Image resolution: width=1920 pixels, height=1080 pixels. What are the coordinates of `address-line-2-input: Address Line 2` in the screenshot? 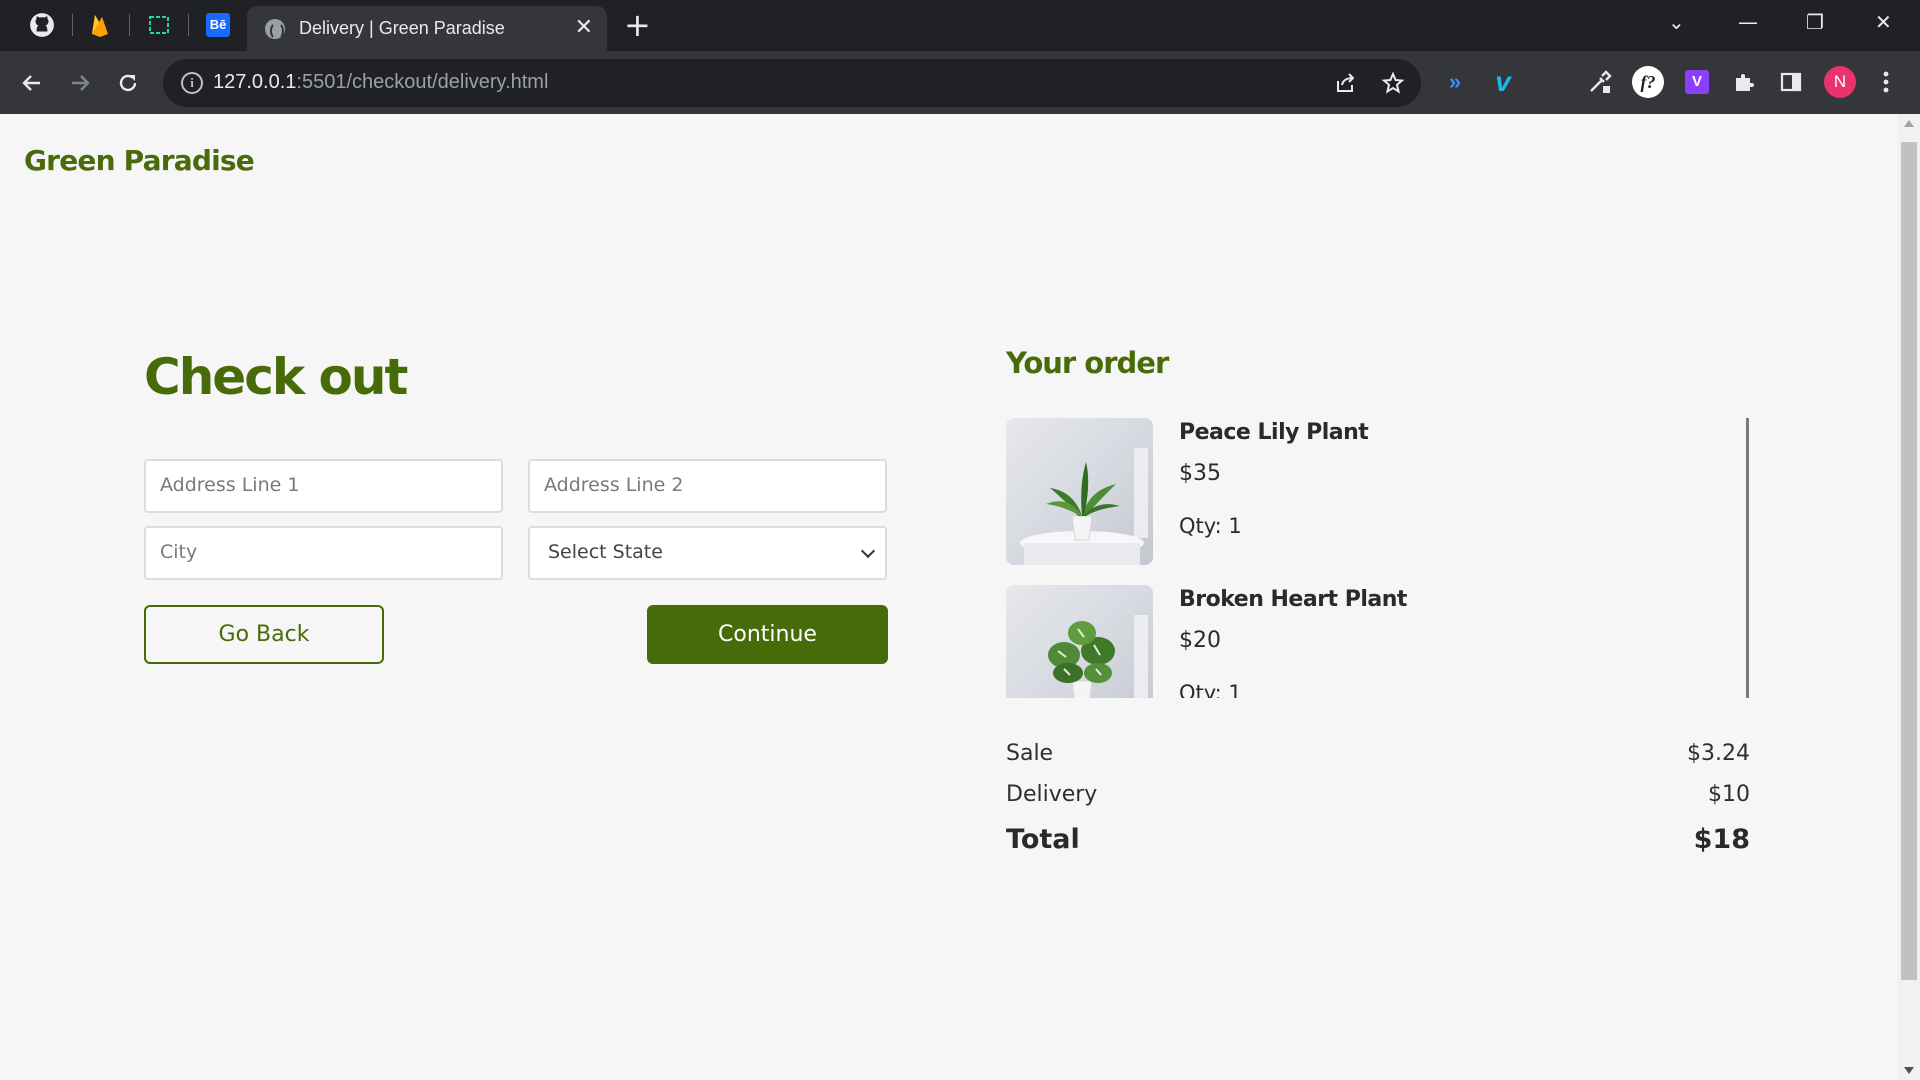 It's located at (707, 486).